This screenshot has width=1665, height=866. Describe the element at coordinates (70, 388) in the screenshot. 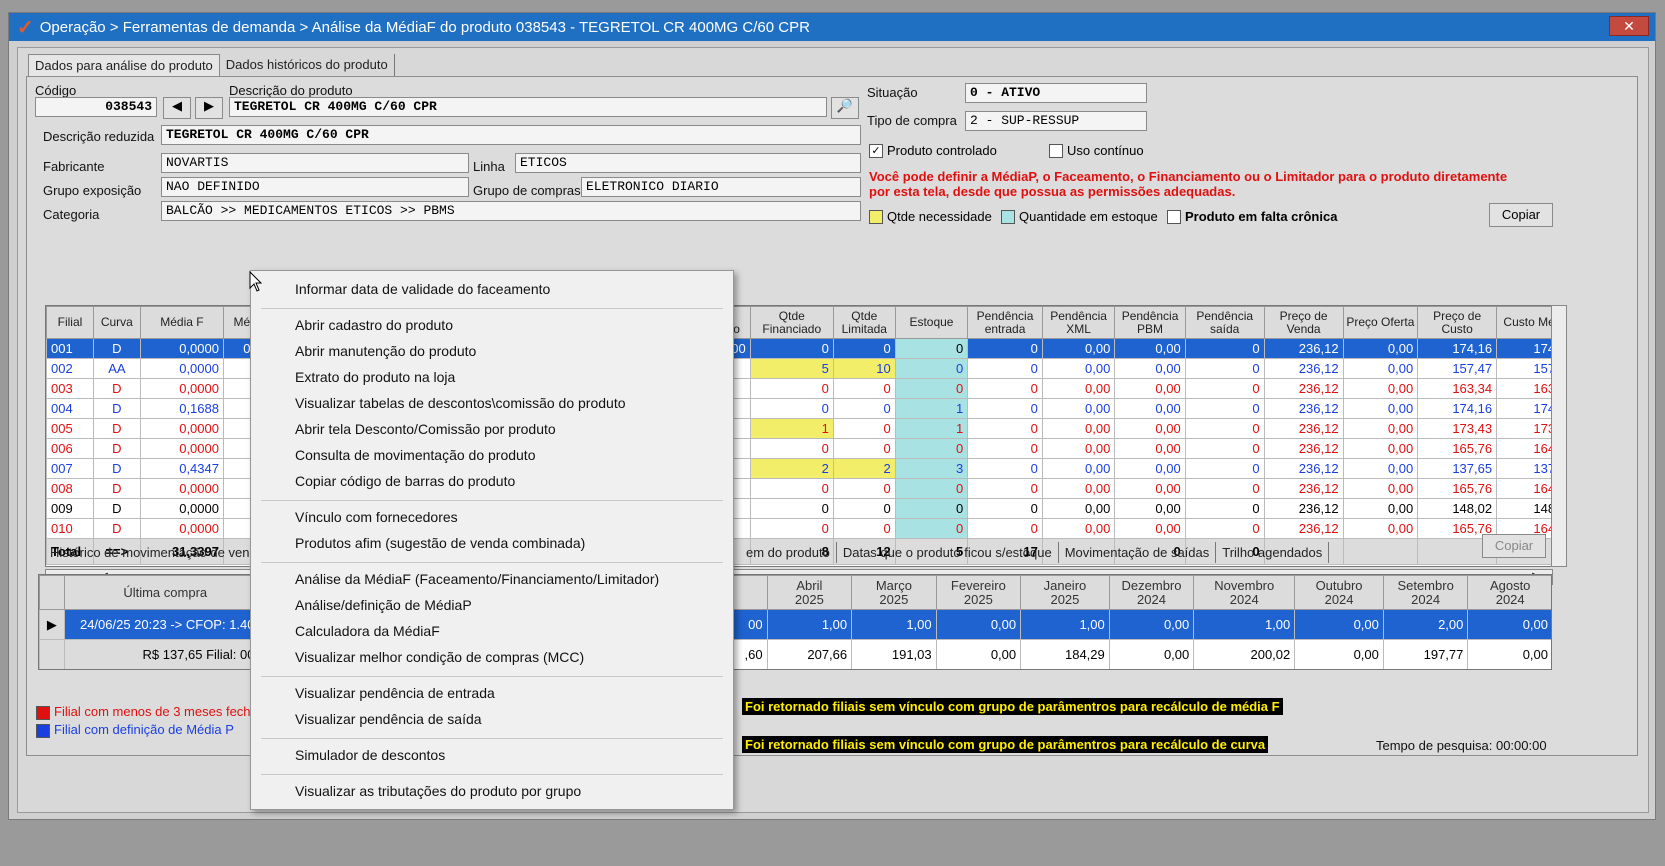

I see `grid-cell: 003` at that location.